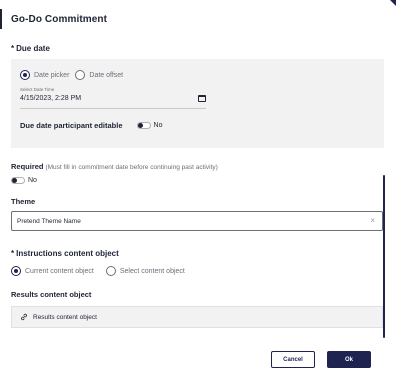 The height and width of the screenshot is (379, 396). Describe the element at coordinates (18, 180) in the screenshot. I see `required-toggle` at that location.